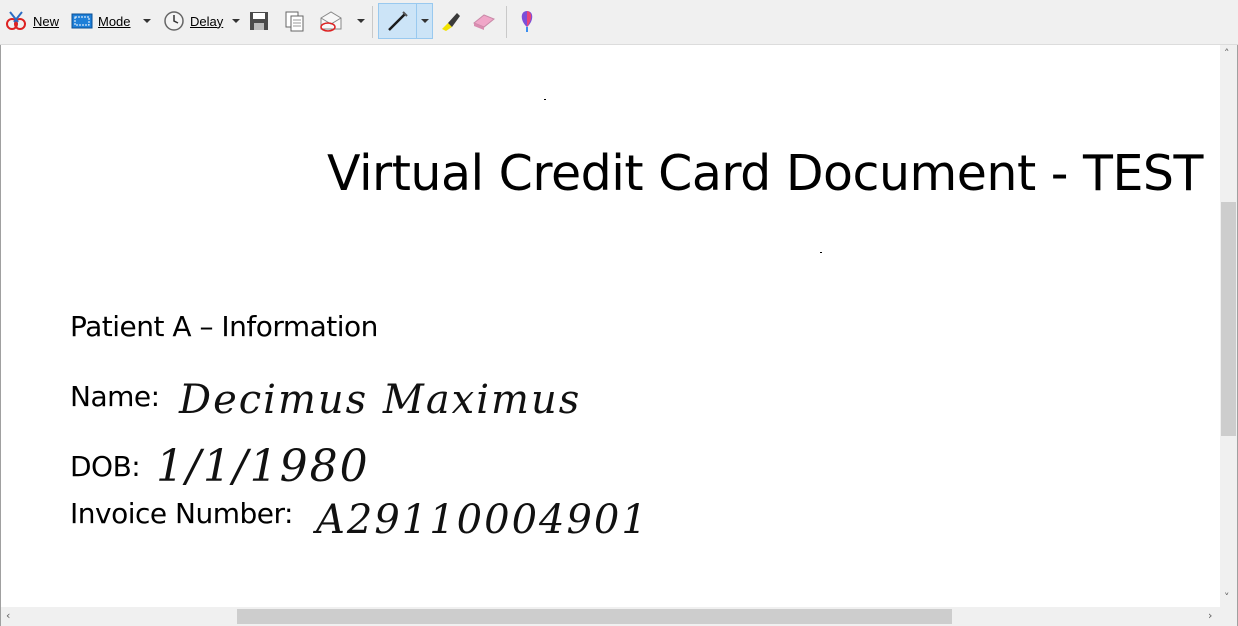 The height and width of the screenshot is (626, 1238). I want to click on scrollbar-corner, so click(1228, 616).